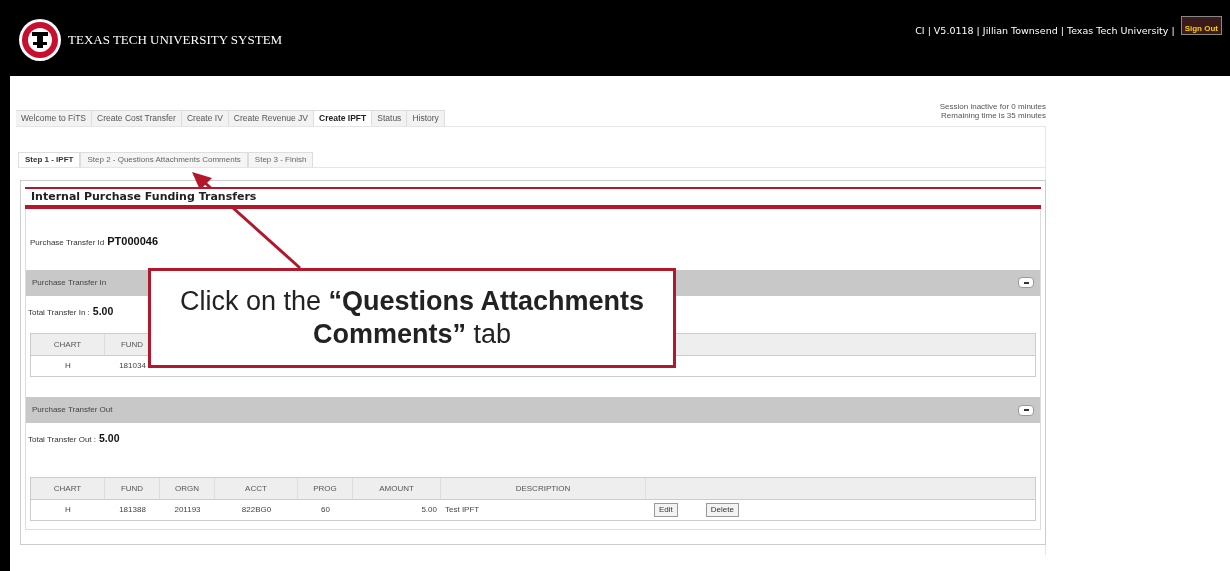 Image resolution: width=1230 pixels, height=571 pixels. Describe the element at coordinates (343, 118) in the screenshot. I see `nav-tab: Create IPFT` at that location.